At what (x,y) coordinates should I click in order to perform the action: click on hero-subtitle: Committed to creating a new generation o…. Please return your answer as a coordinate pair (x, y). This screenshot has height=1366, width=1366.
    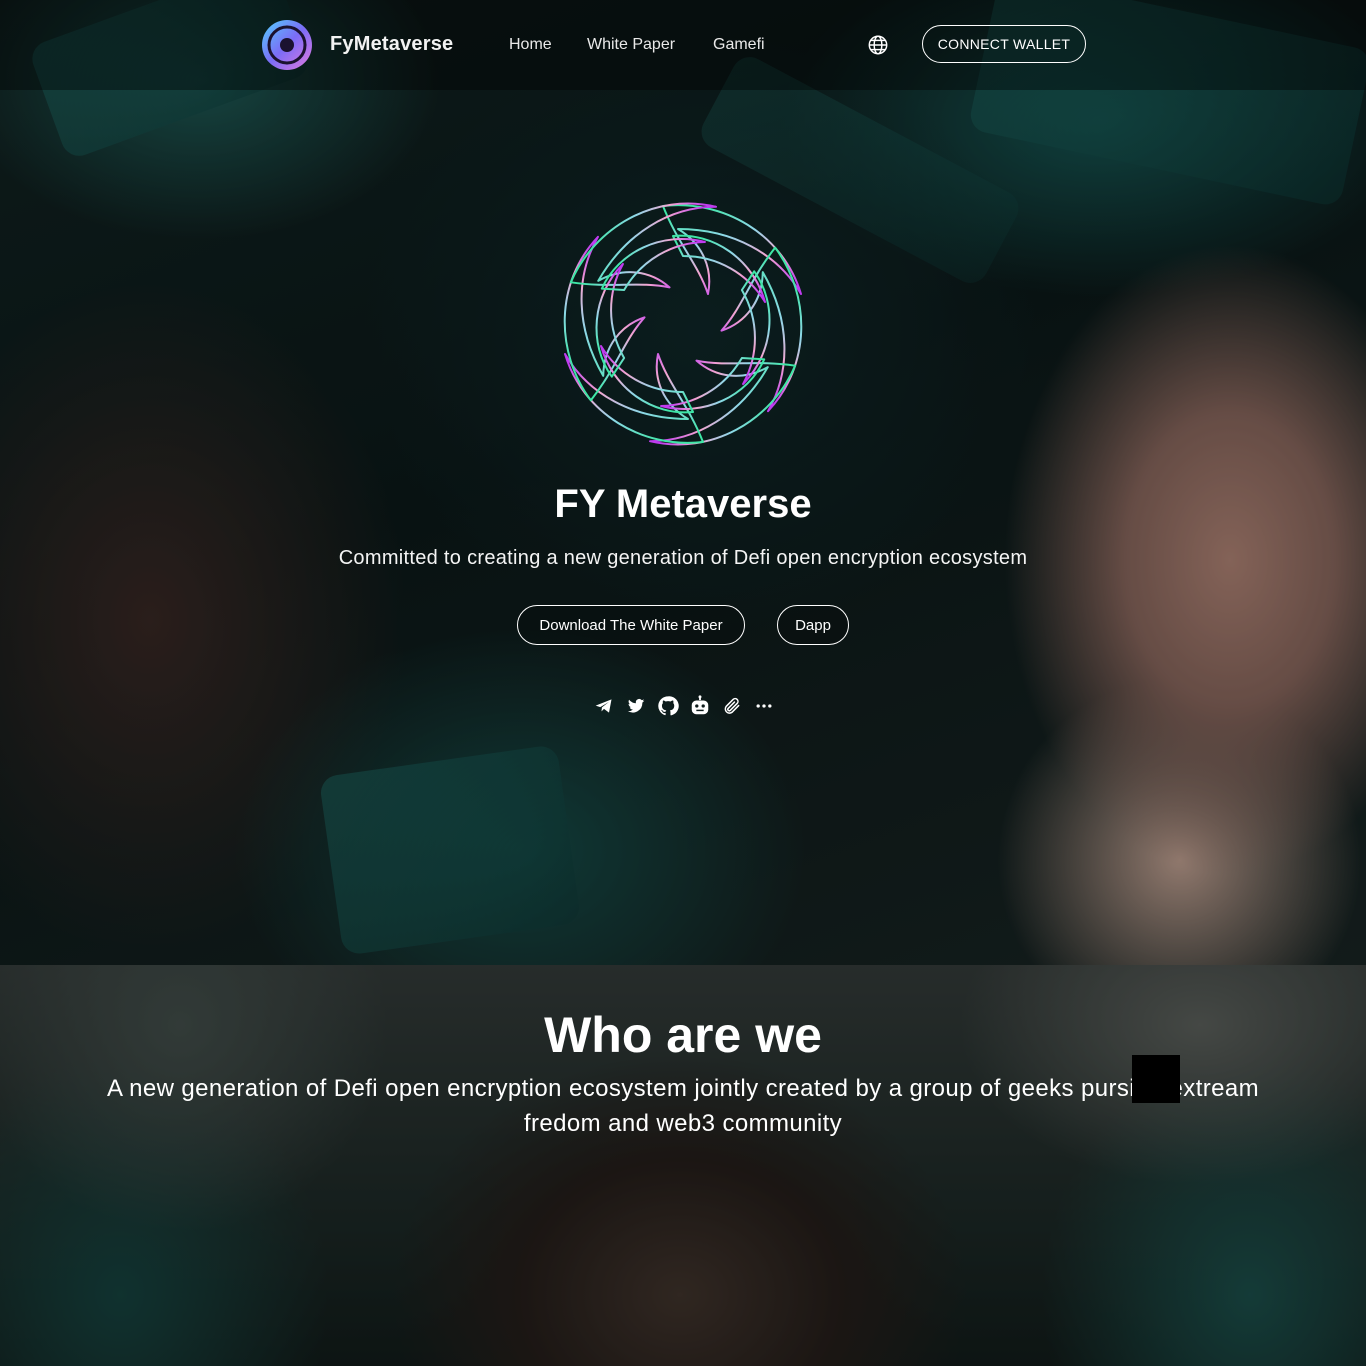
    Looking at the image, I should click on (683, 558).